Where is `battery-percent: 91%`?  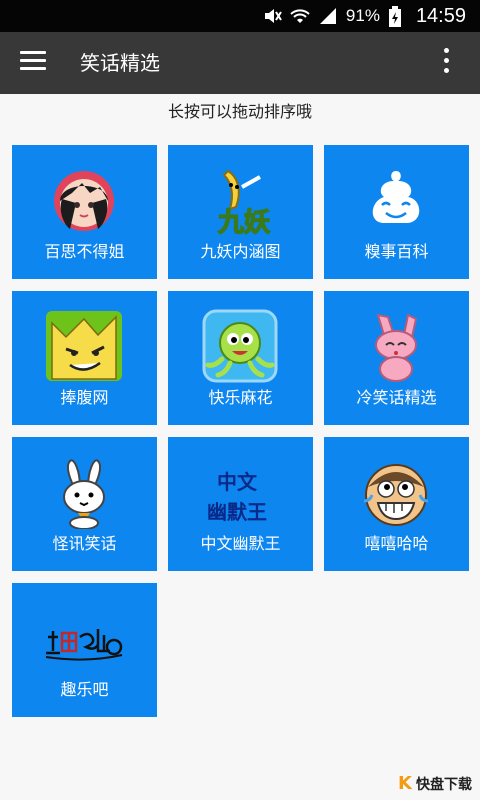 battery-percent: 91% is located at coordinates (362, 15).